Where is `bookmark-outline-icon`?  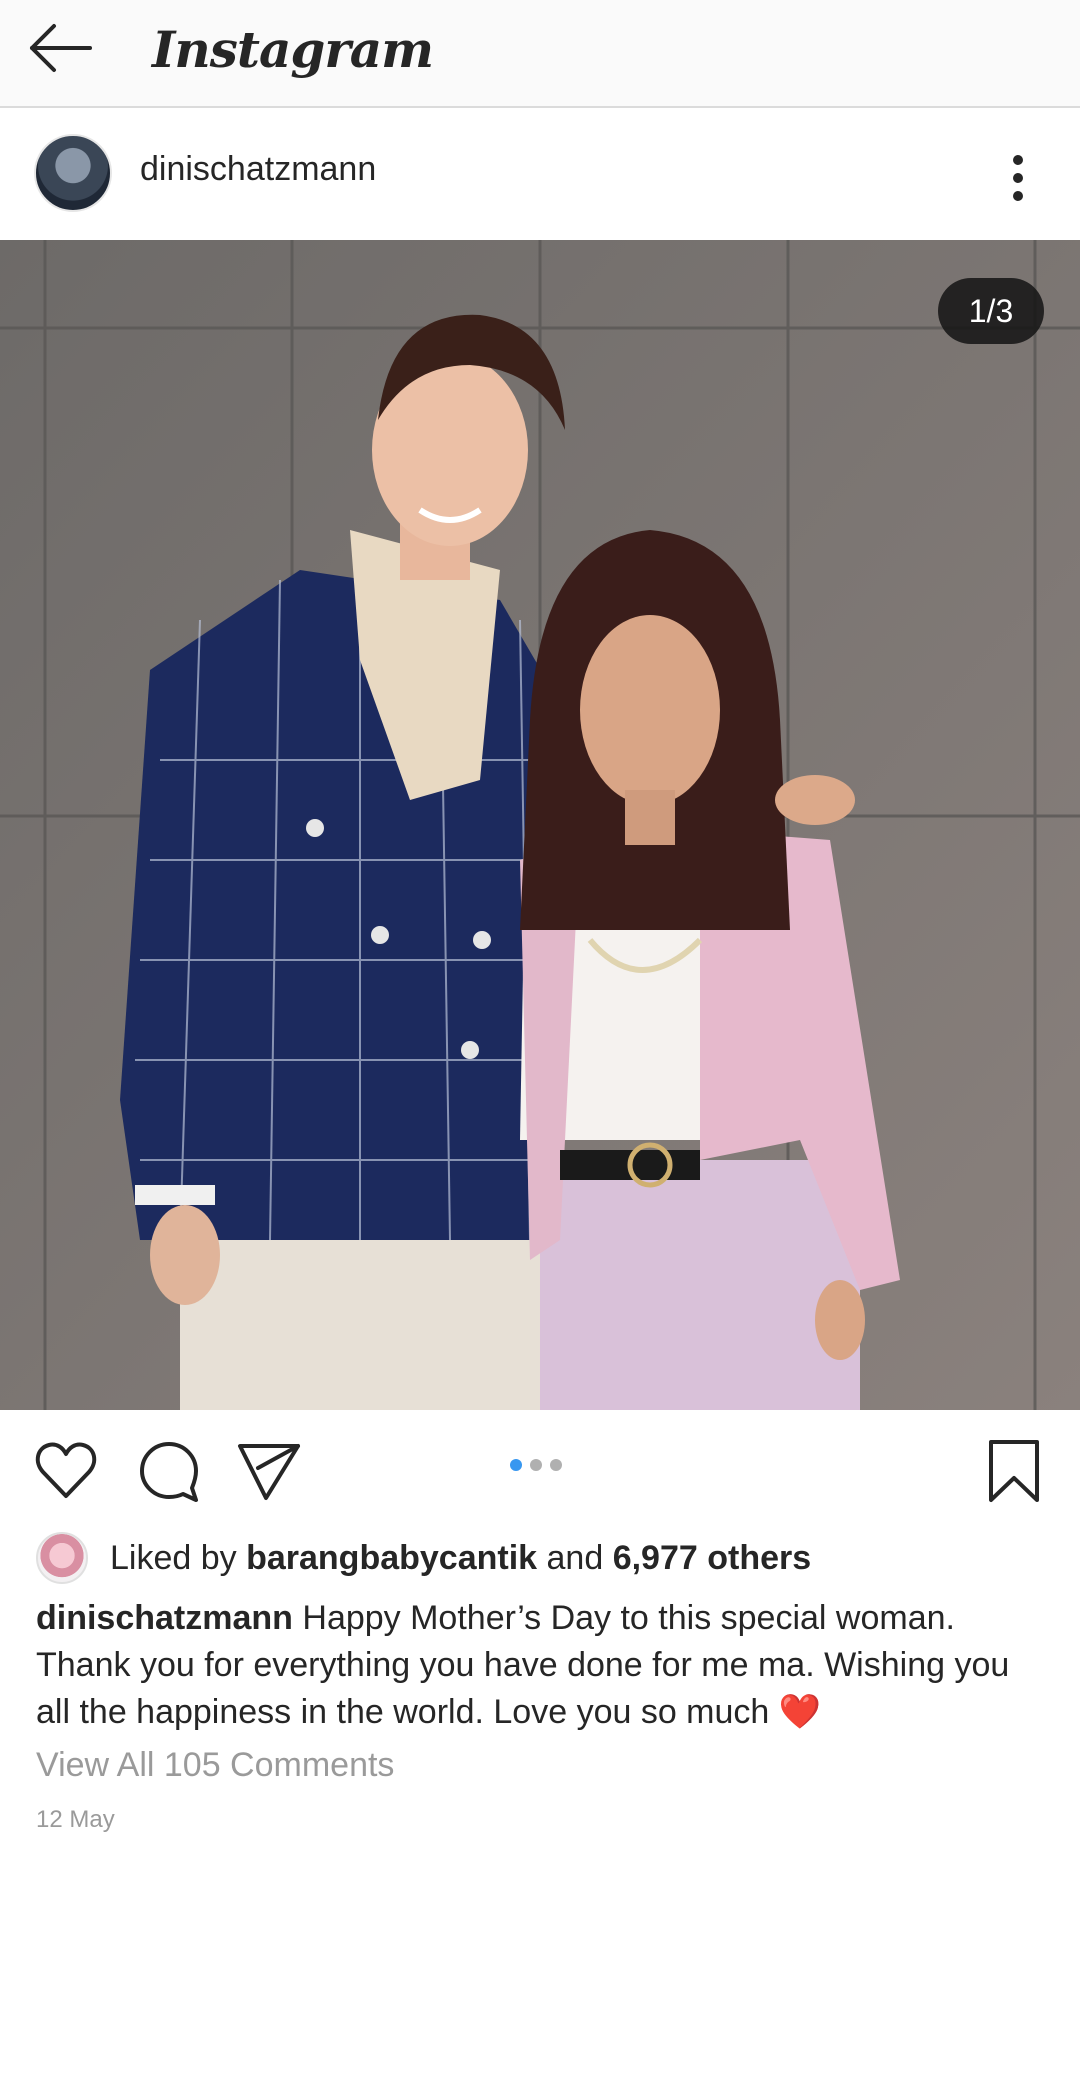
bookmark-outline-icon is located at coordinates (1014, 1471).